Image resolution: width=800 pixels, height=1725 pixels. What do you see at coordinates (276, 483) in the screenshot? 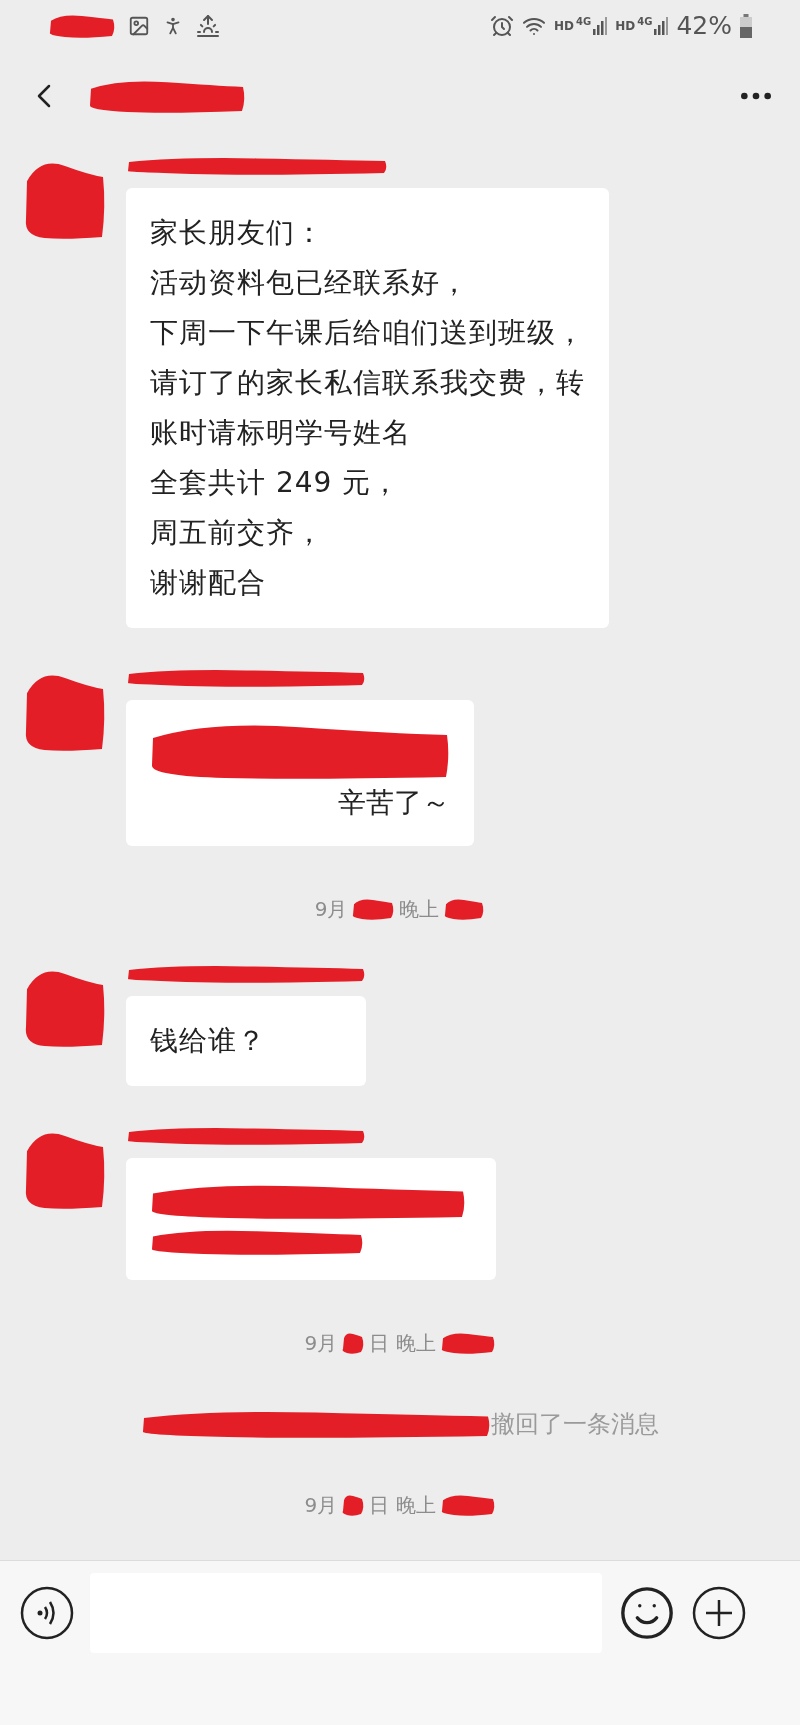
I see `message-text: 全套共计 249 元，` at bounding box center [276, 483].